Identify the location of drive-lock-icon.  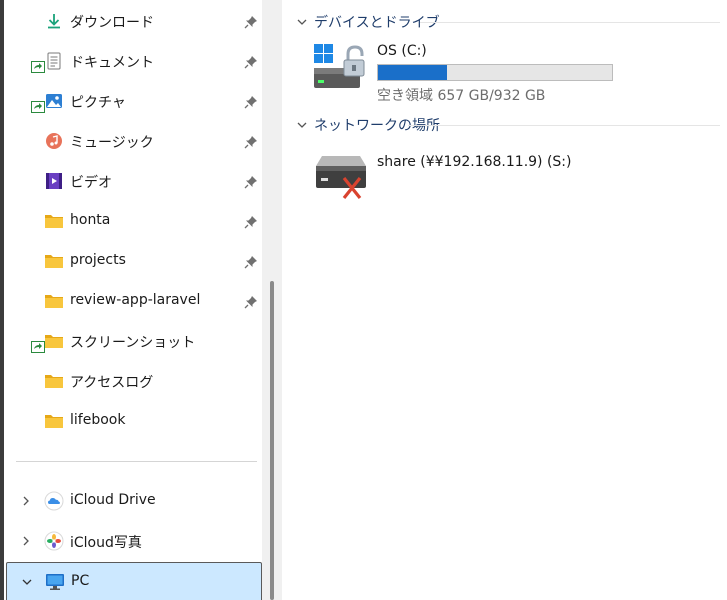
(339, 66).